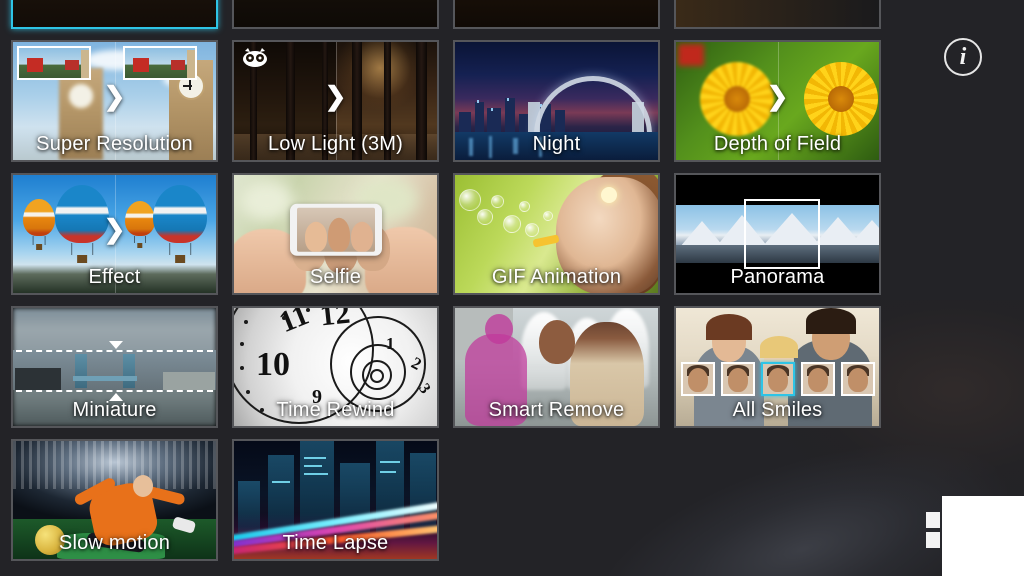  I want to click on mode-tile-row0-d, so click(777, 14).